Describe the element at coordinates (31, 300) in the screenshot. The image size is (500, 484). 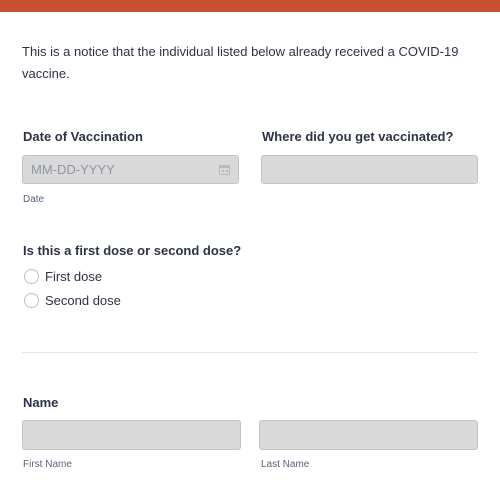
I see `second-dose-radio` at that location.